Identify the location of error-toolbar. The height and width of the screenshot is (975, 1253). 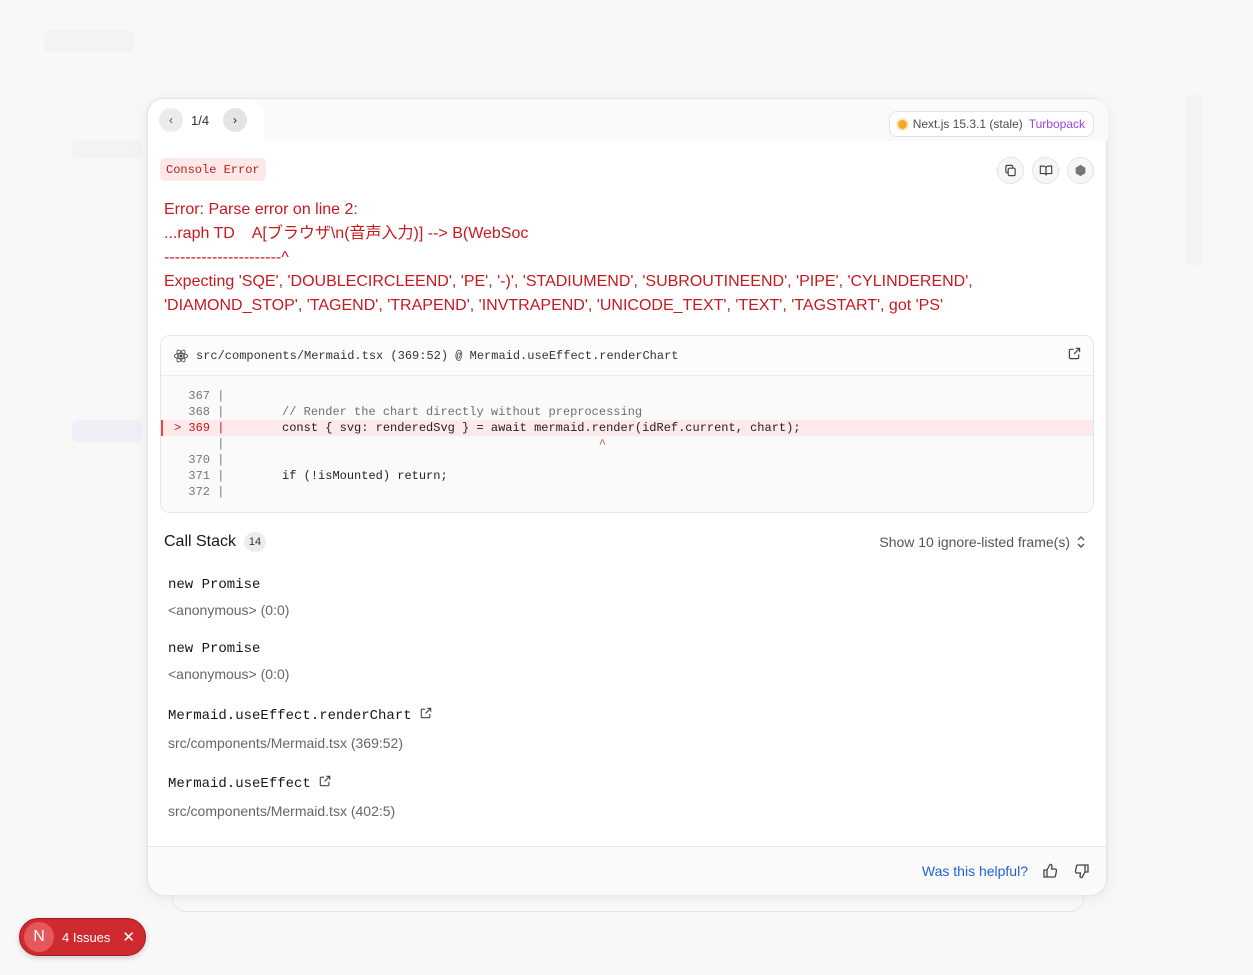
(1045, 170).